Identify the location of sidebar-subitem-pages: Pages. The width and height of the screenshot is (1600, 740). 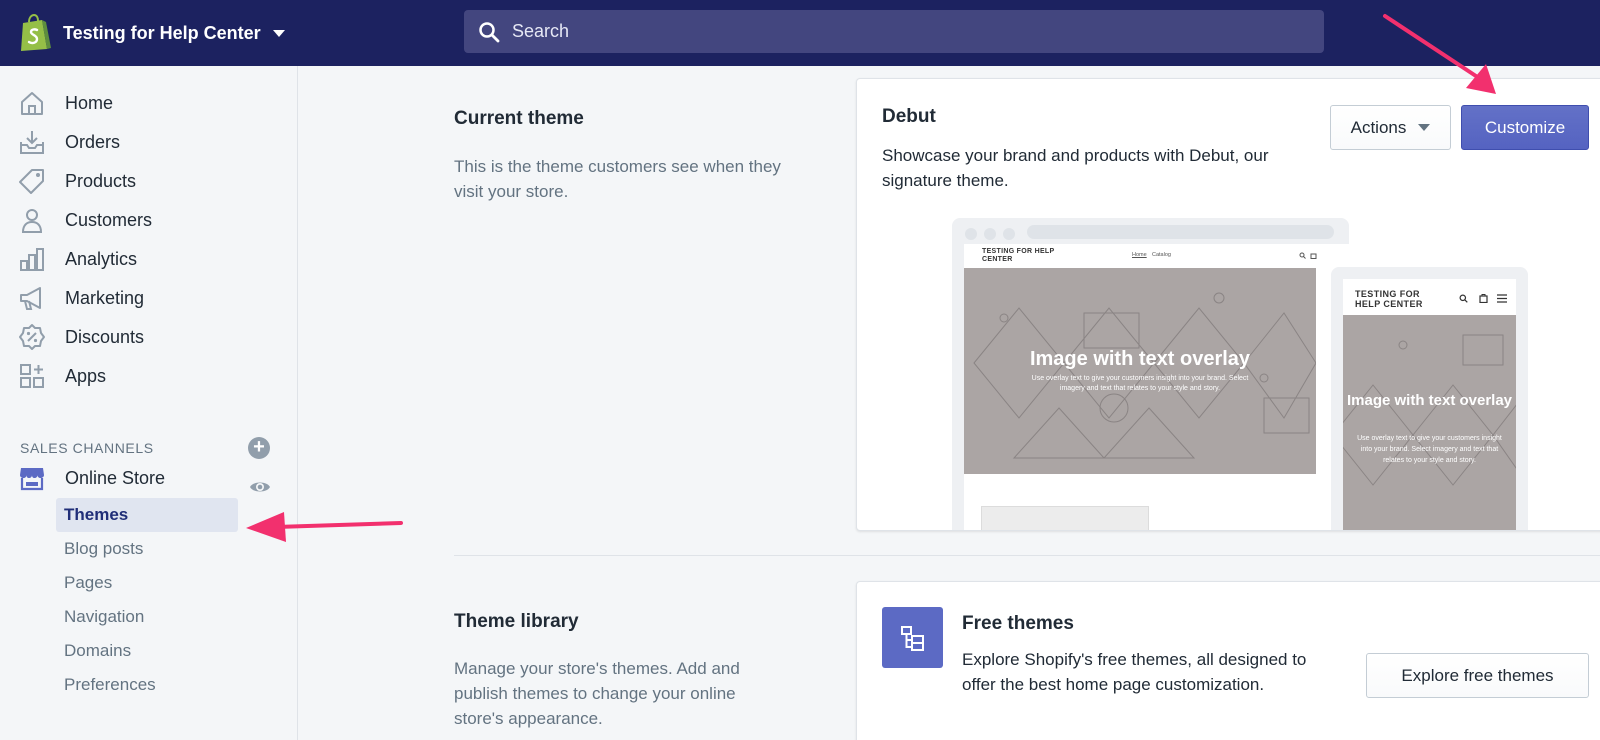
(147, 583).